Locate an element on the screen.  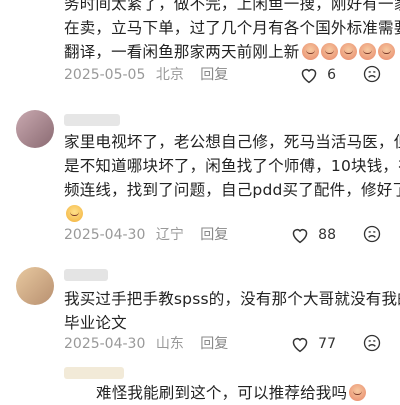
comment-line: 在卖，立马下单，过了几个月有各个国外标准需要 is located at coordinates (232, 28).